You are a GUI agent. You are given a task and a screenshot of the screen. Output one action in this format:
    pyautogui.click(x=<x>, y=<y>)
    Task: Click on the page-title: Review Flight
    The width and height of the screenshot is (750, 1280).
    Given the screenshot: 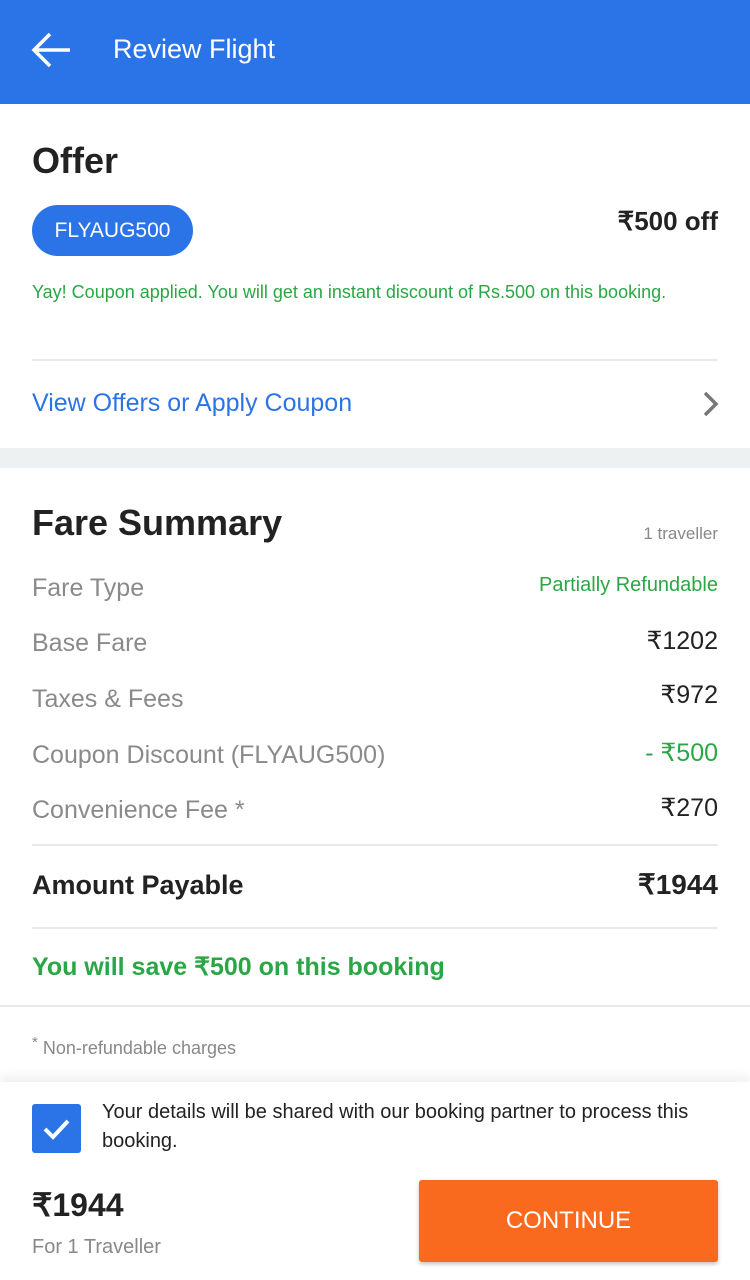 What is the action you would take?
    pyautogui.click(x=194, y=49)
    